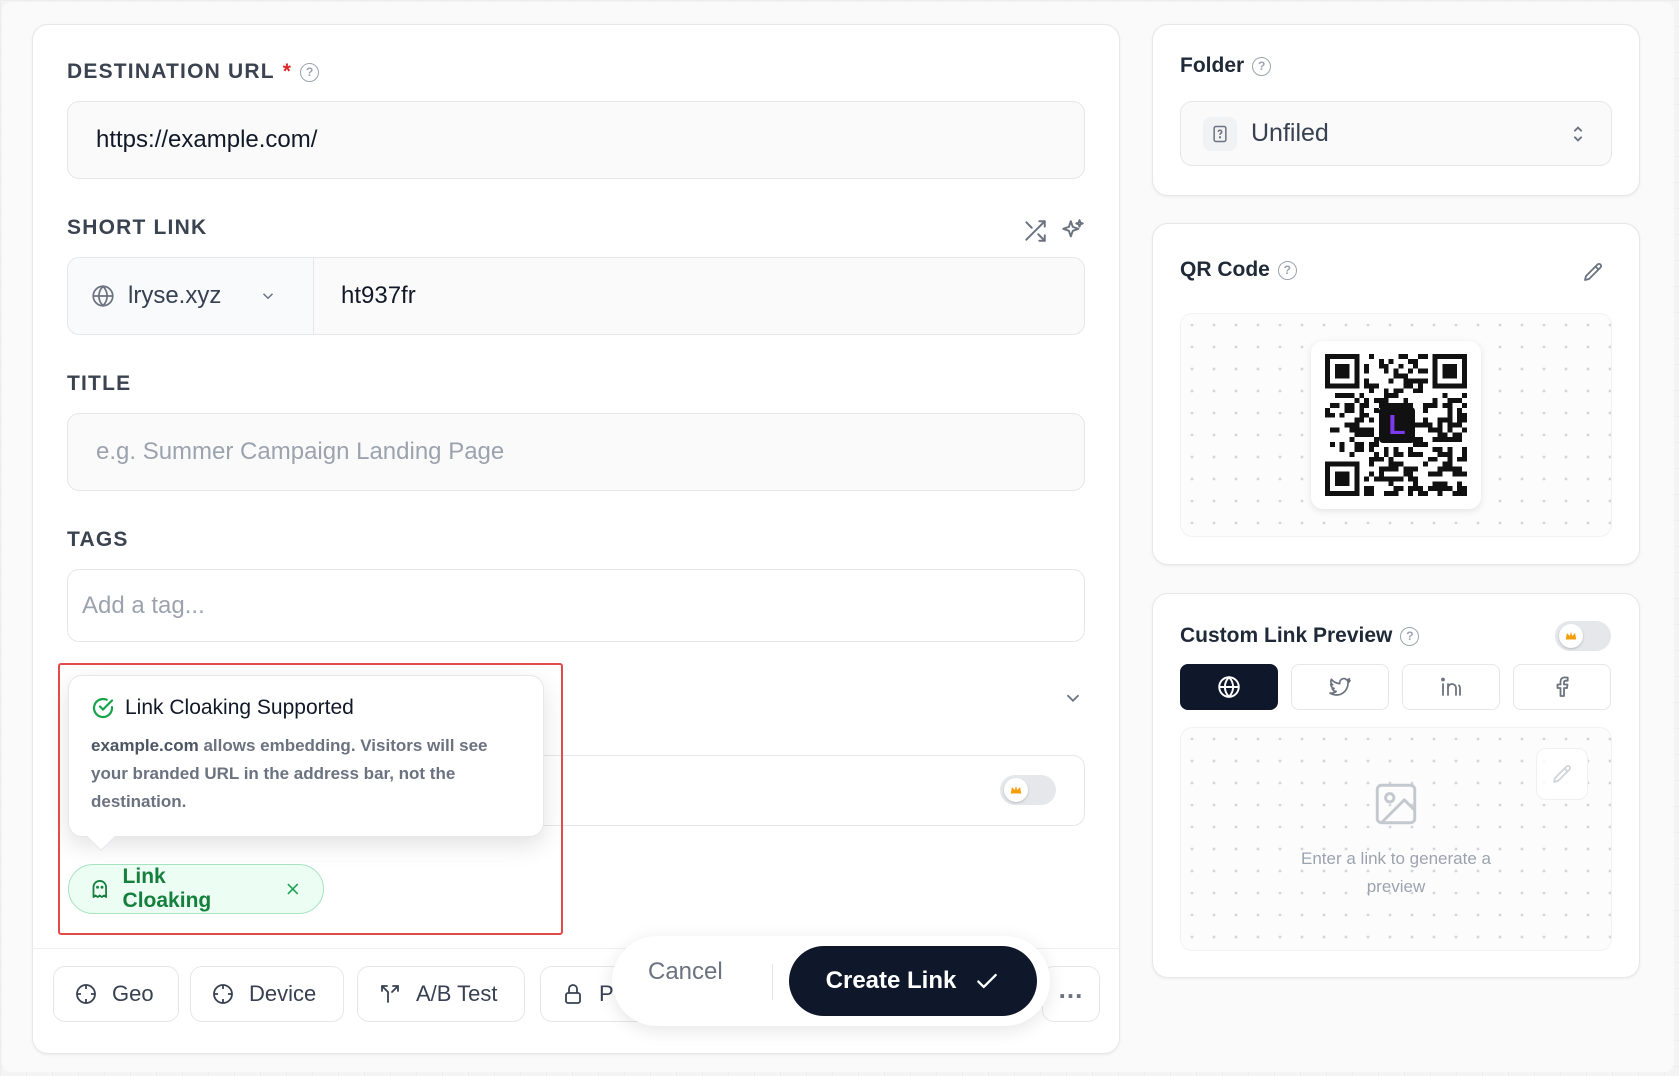 Image resolution: width=1679 pixels, height=1076 pixels. I want to click on ab-test-button: A/B Test, so click(441, 994).